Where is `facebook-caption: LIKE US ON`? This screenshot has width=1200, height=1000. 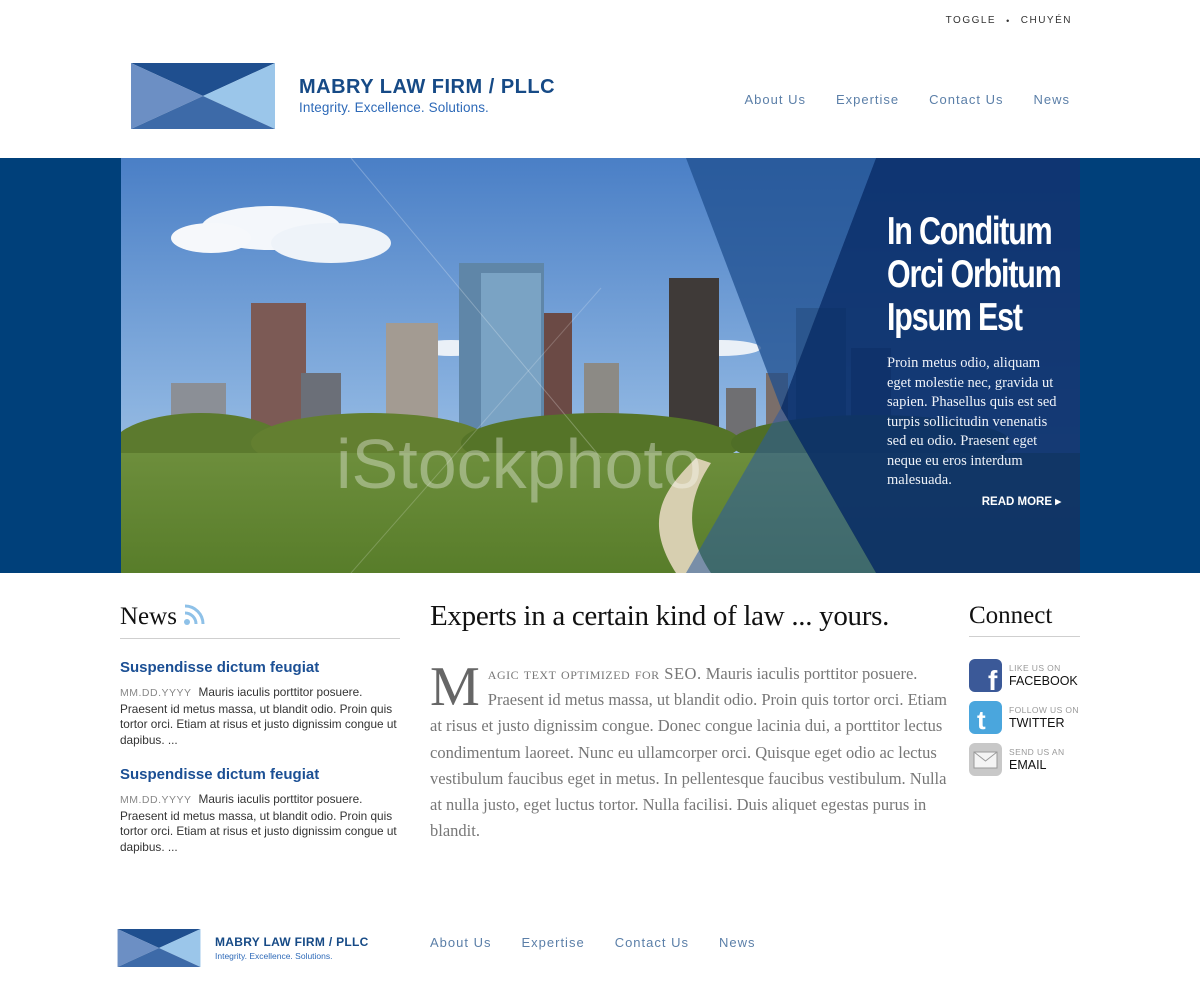
facebook-caption: LIKE US ON is located at coordinates (1035, 668).